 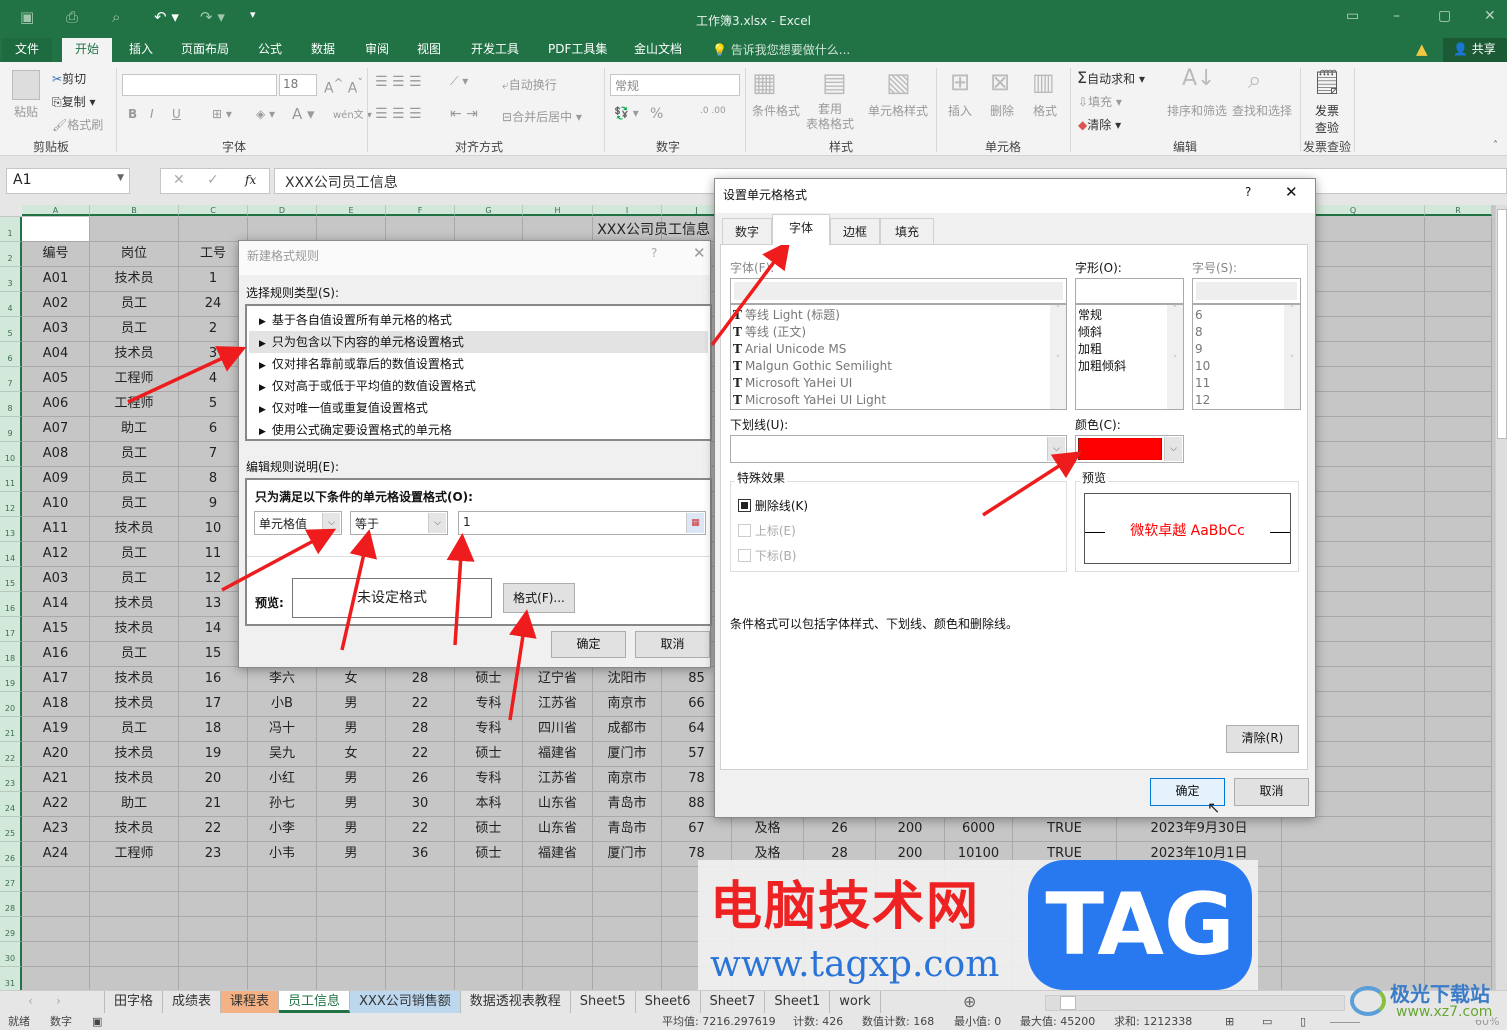 What do you see at coordinates (213, 729) in the screenshot?
I see `cell: 18` at bounding box center [213, 729].